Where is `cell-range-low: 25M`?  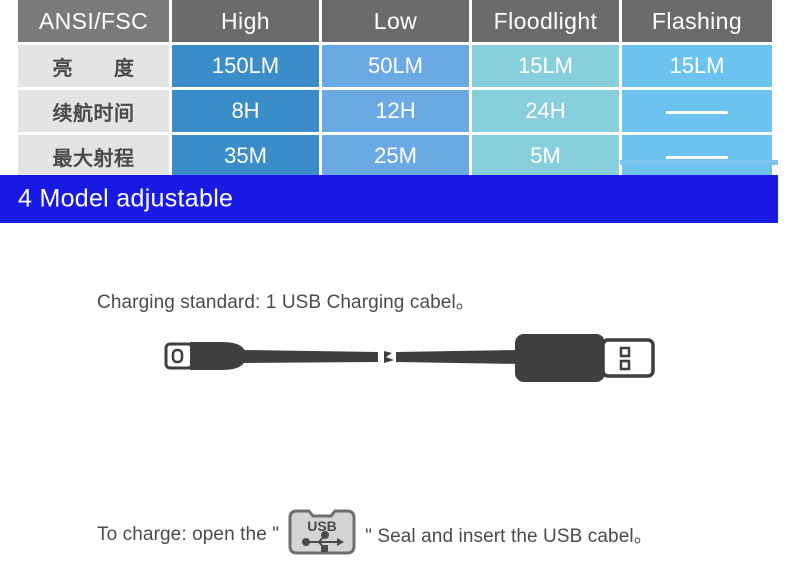 cell-range-low: 25M is located at coordinates (397, 157).